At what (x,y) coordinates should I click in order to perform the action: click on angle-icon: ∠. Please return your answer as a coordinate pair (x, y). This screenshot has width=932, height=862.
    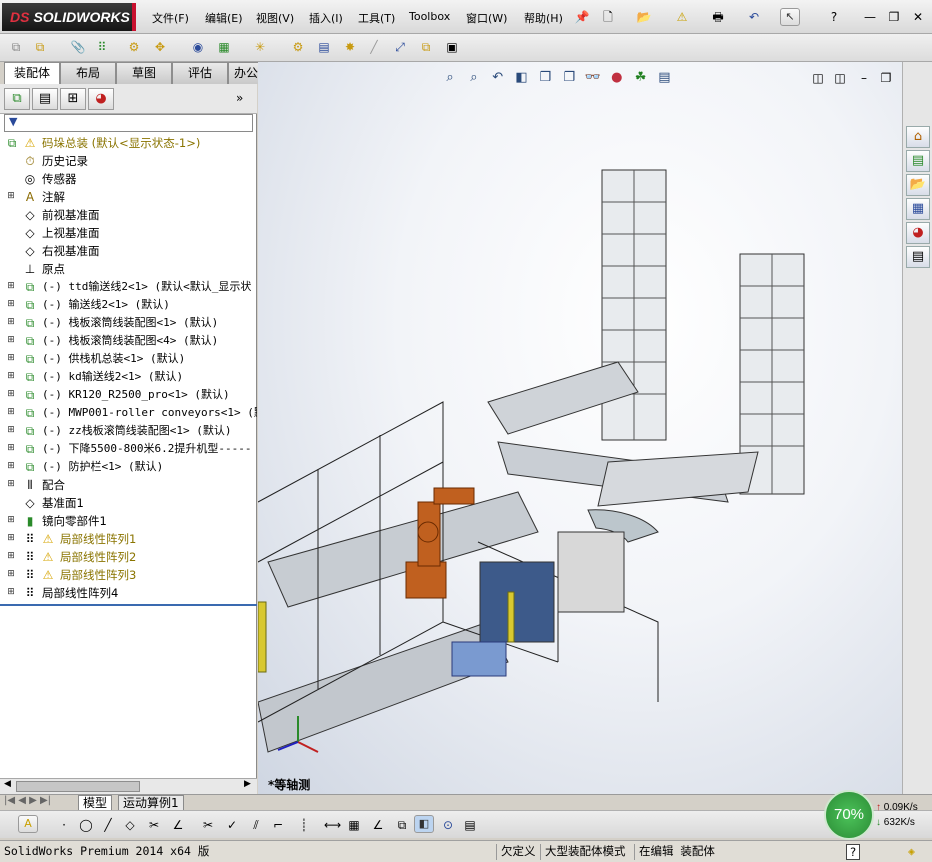
    Looking at the image, I should click on (178, 825).